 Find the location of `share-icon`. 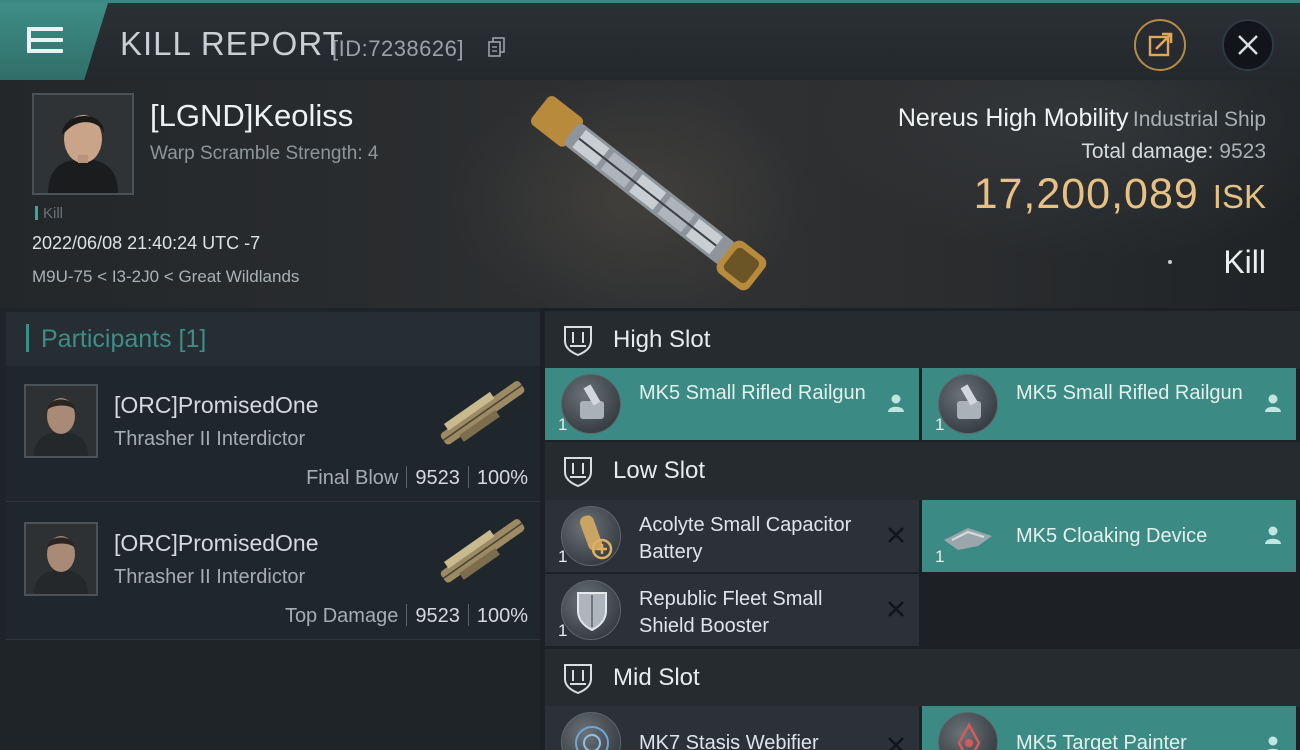

share-icon is located at coordinates (1160, 44).